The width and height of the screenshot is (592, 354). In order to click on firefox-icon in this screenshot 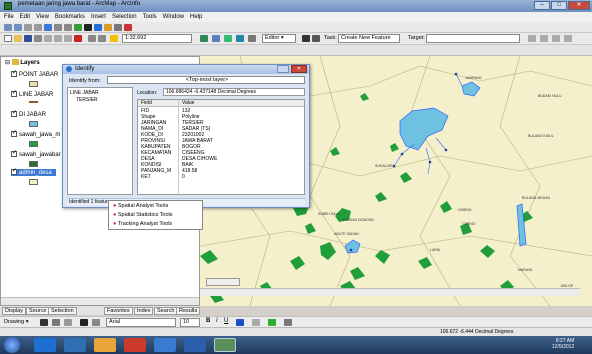, I will do `click(165, 345)`.